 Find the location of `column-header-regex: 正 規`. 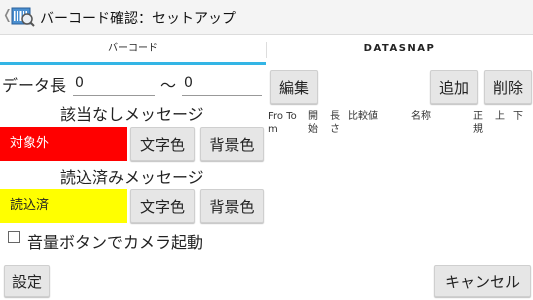

column-header-regex: 正 規 is located at coordinates (478, 123).